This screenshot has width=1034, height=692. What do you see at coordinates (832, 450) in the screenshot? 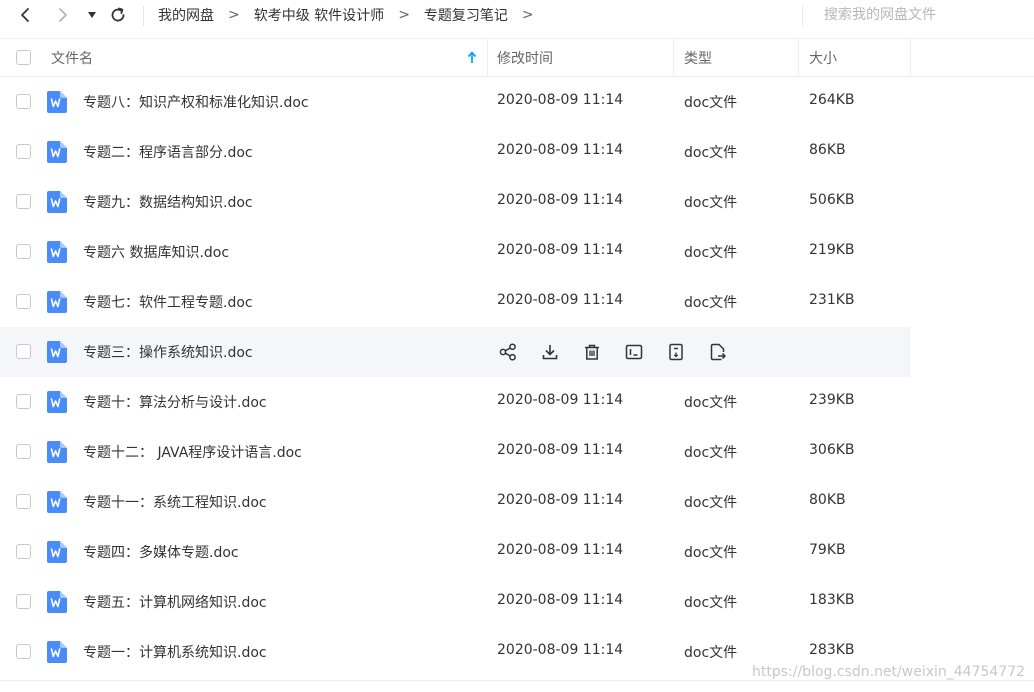
I see `file-size: 306KB` at bounding box center [832, 450].